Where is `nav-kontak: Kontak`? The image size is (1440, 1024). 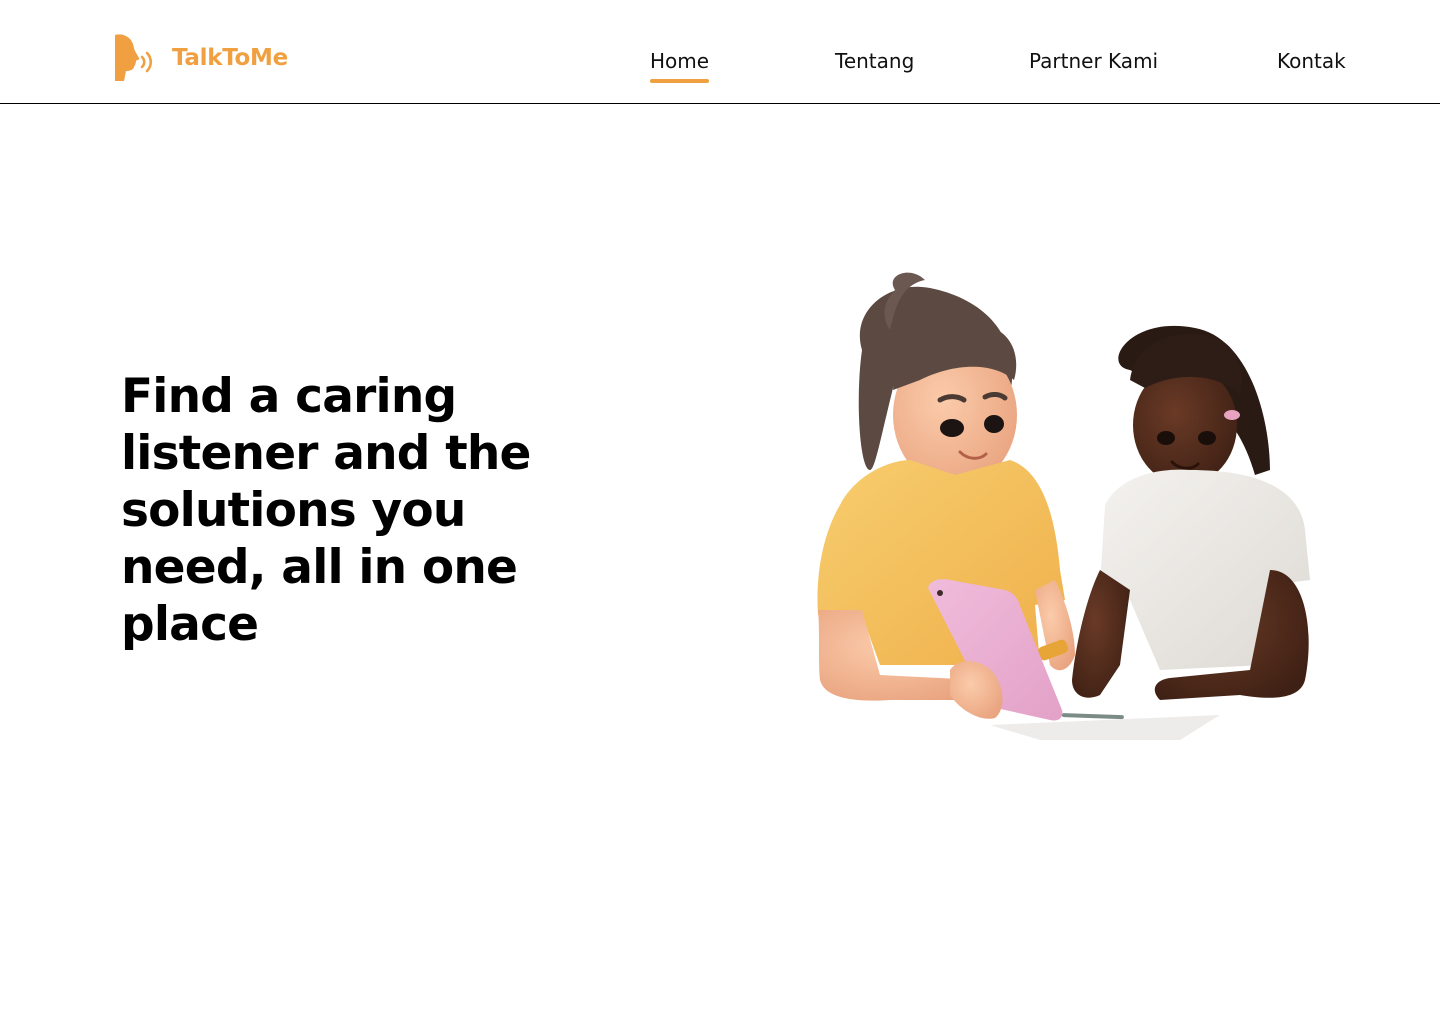 nav-kontak: Kontak is located at coordinates (1311, 61).